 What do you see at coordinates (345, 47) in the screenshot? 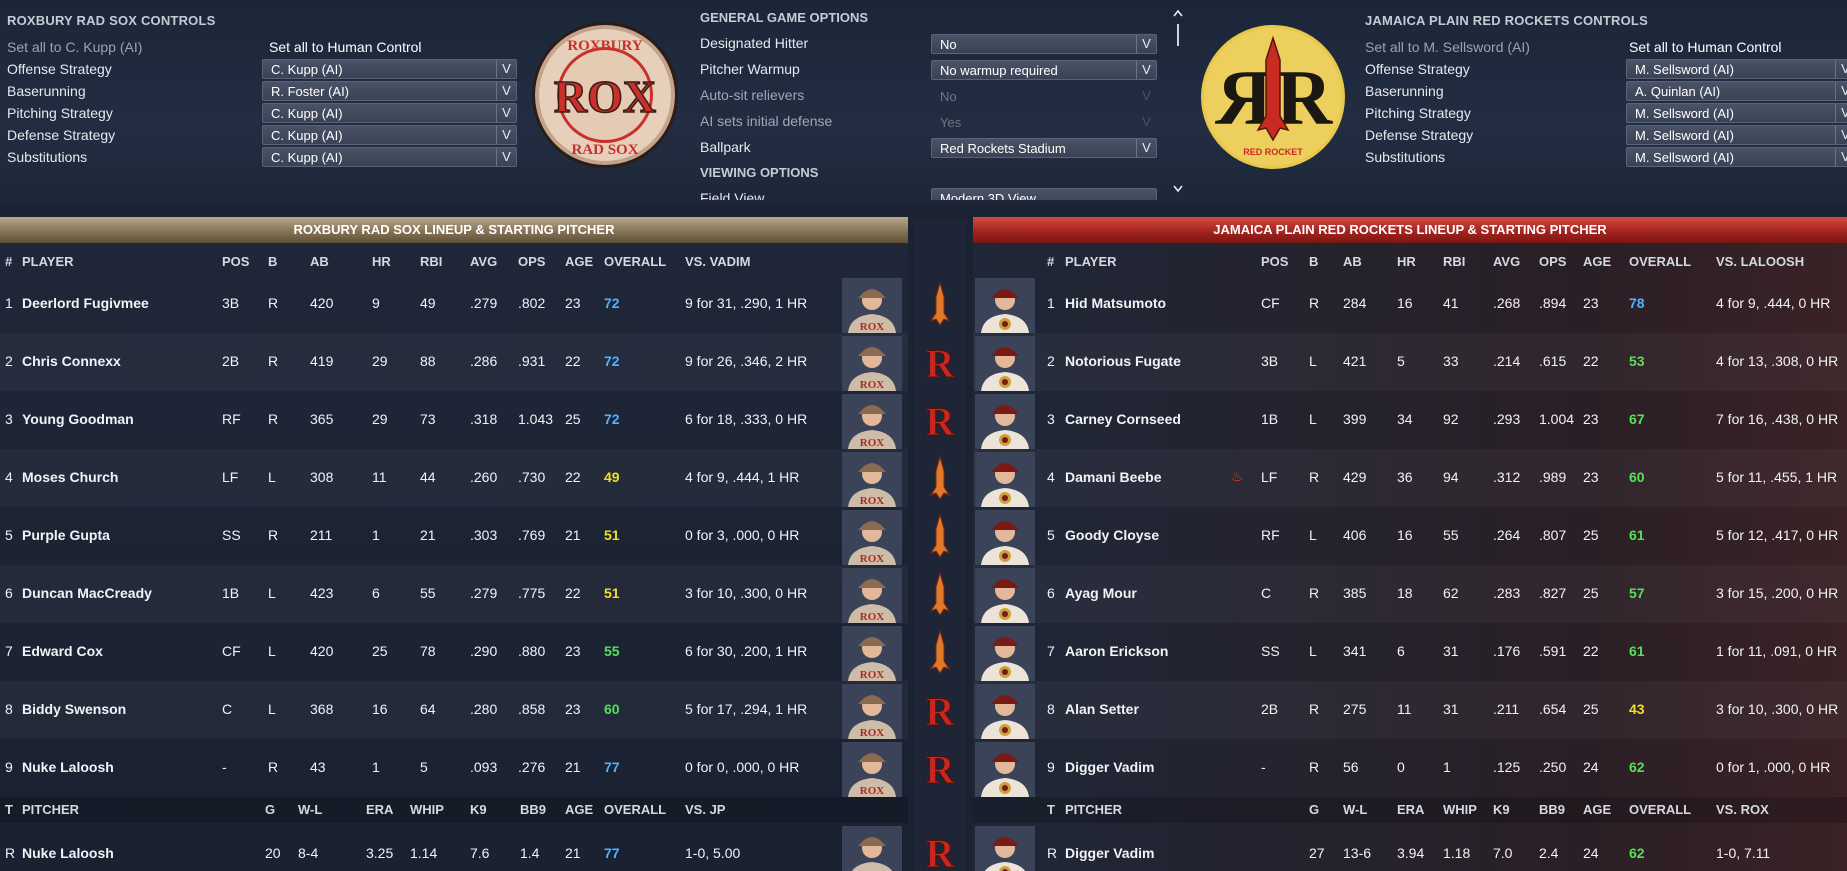
I see `rox-set-all-human-button: Set all to Human Control` at bounding box center [345, 47].